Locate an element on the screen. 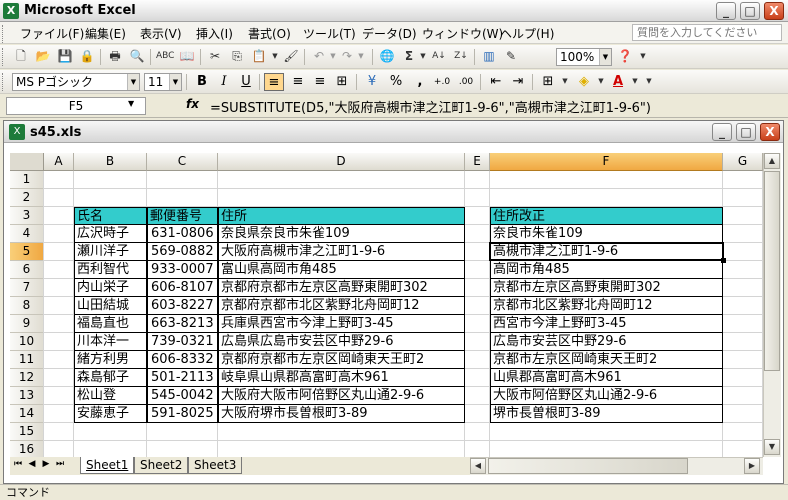  horizontal-scroll-thumb is located at coordinates (588, 466).